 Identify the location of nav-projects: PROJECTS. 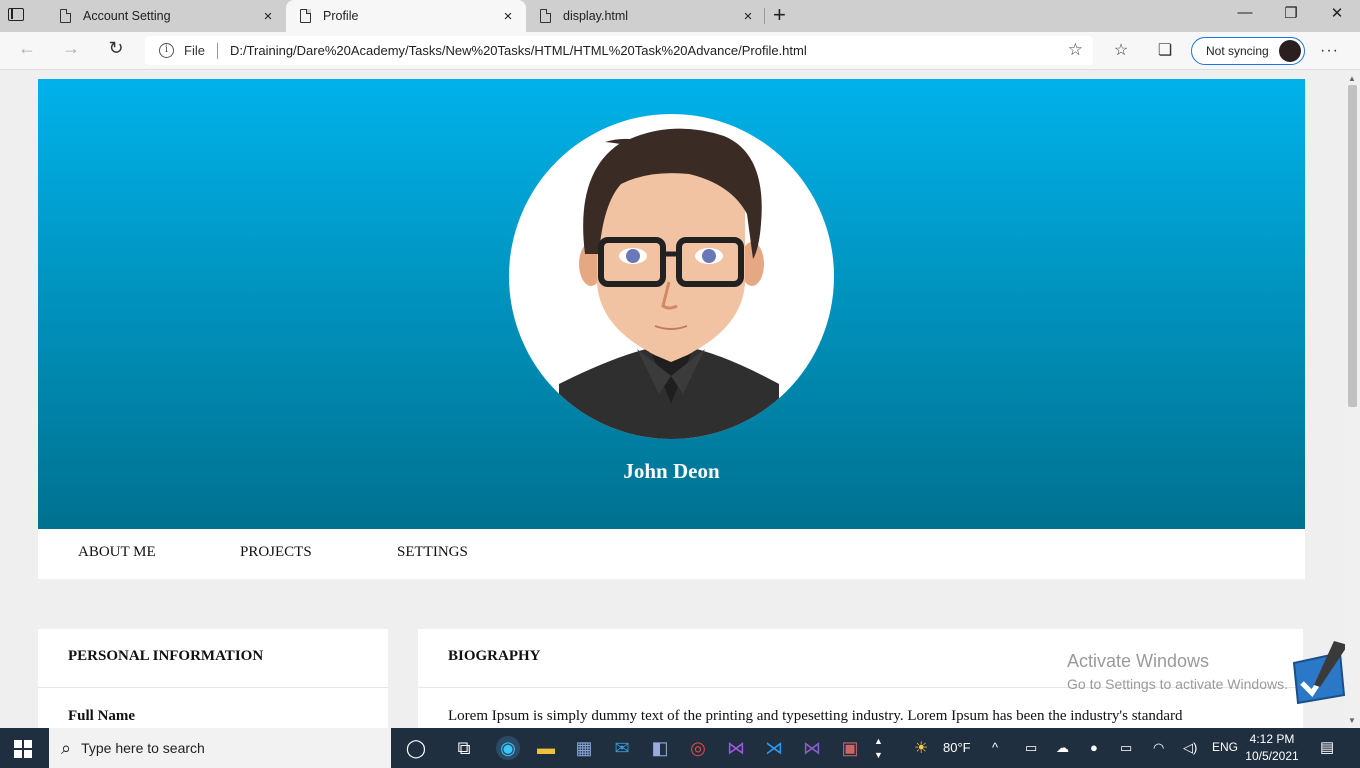
(276, 552).